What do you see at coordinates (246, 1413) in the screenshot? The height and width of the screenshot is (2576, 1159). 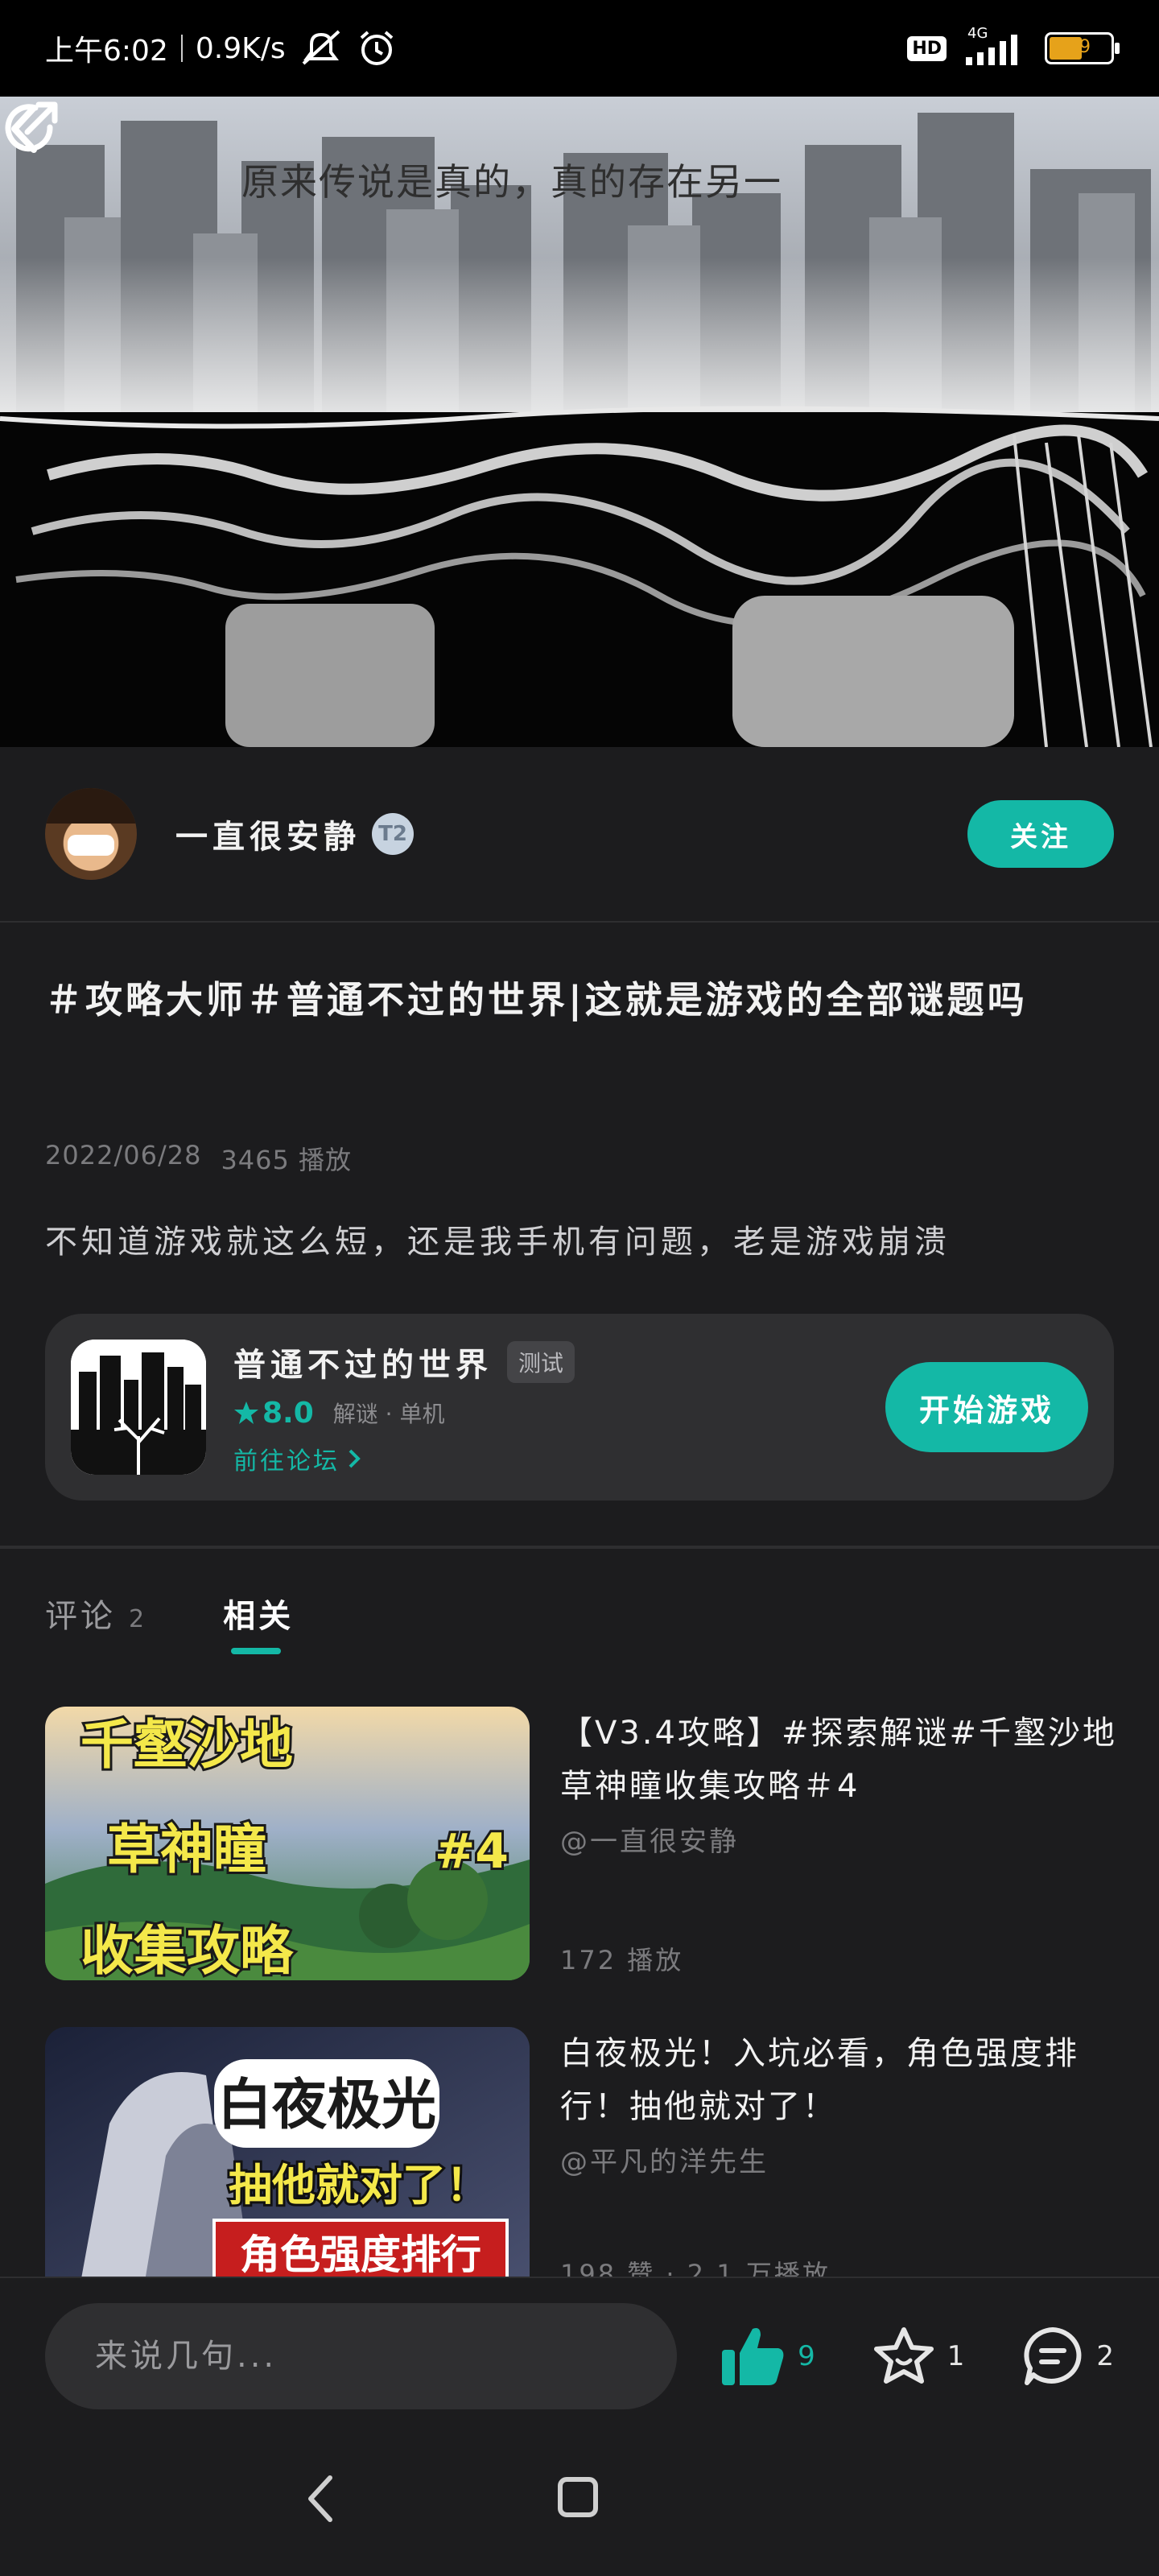 I see `star-icon` at bounding box center [246, 1413].